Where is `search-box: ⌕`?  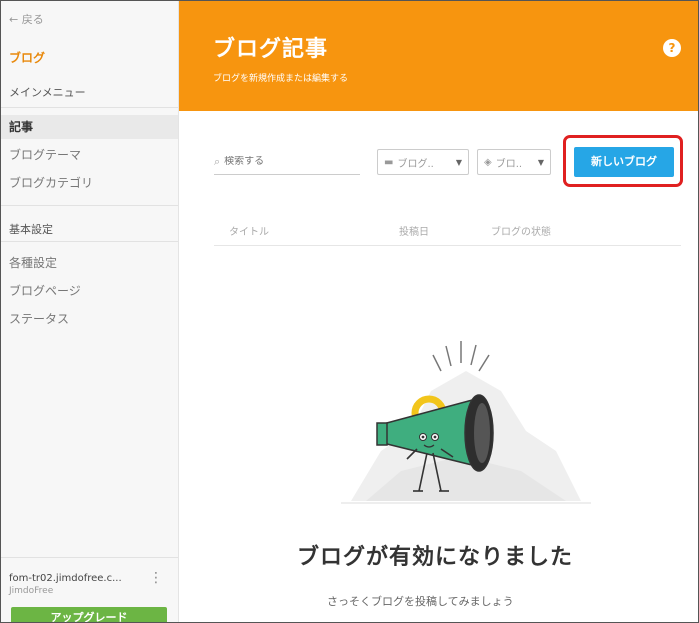 search-box: ⌕ is located at coordinates (287, 162).